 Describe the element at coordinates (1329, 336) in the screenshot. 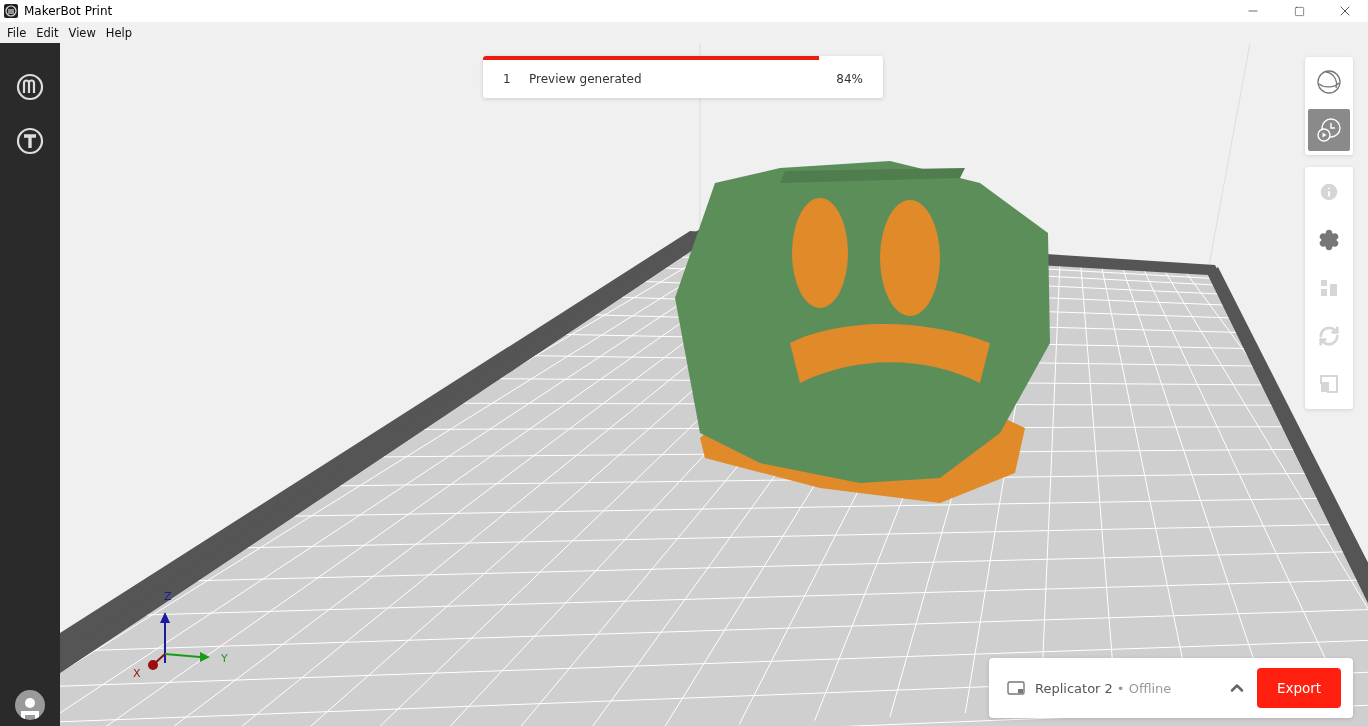

I see `rotate-icon` at that location.